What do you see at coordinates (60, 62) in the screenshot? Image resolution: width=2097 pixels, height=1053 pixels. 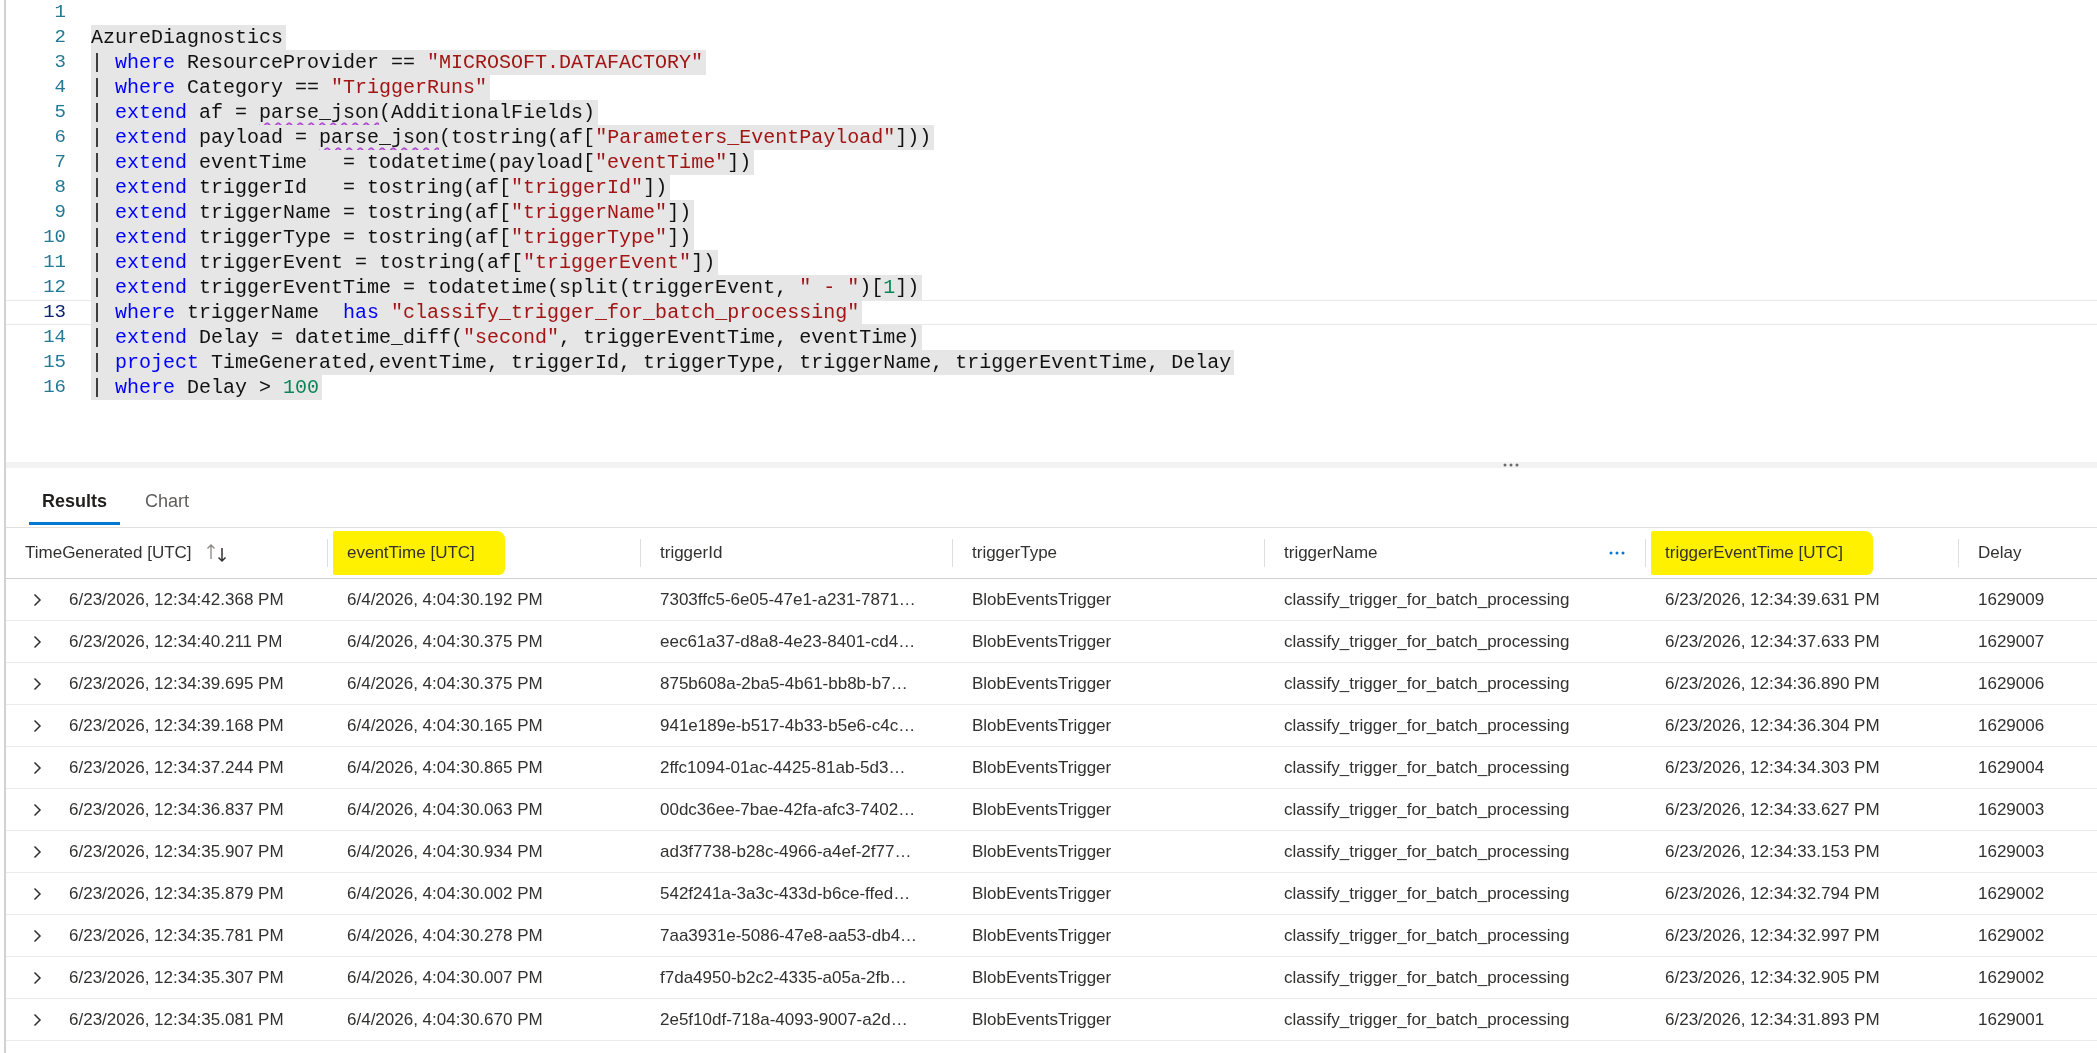 I see `line-number: 3` at bounding box center [60, 62].